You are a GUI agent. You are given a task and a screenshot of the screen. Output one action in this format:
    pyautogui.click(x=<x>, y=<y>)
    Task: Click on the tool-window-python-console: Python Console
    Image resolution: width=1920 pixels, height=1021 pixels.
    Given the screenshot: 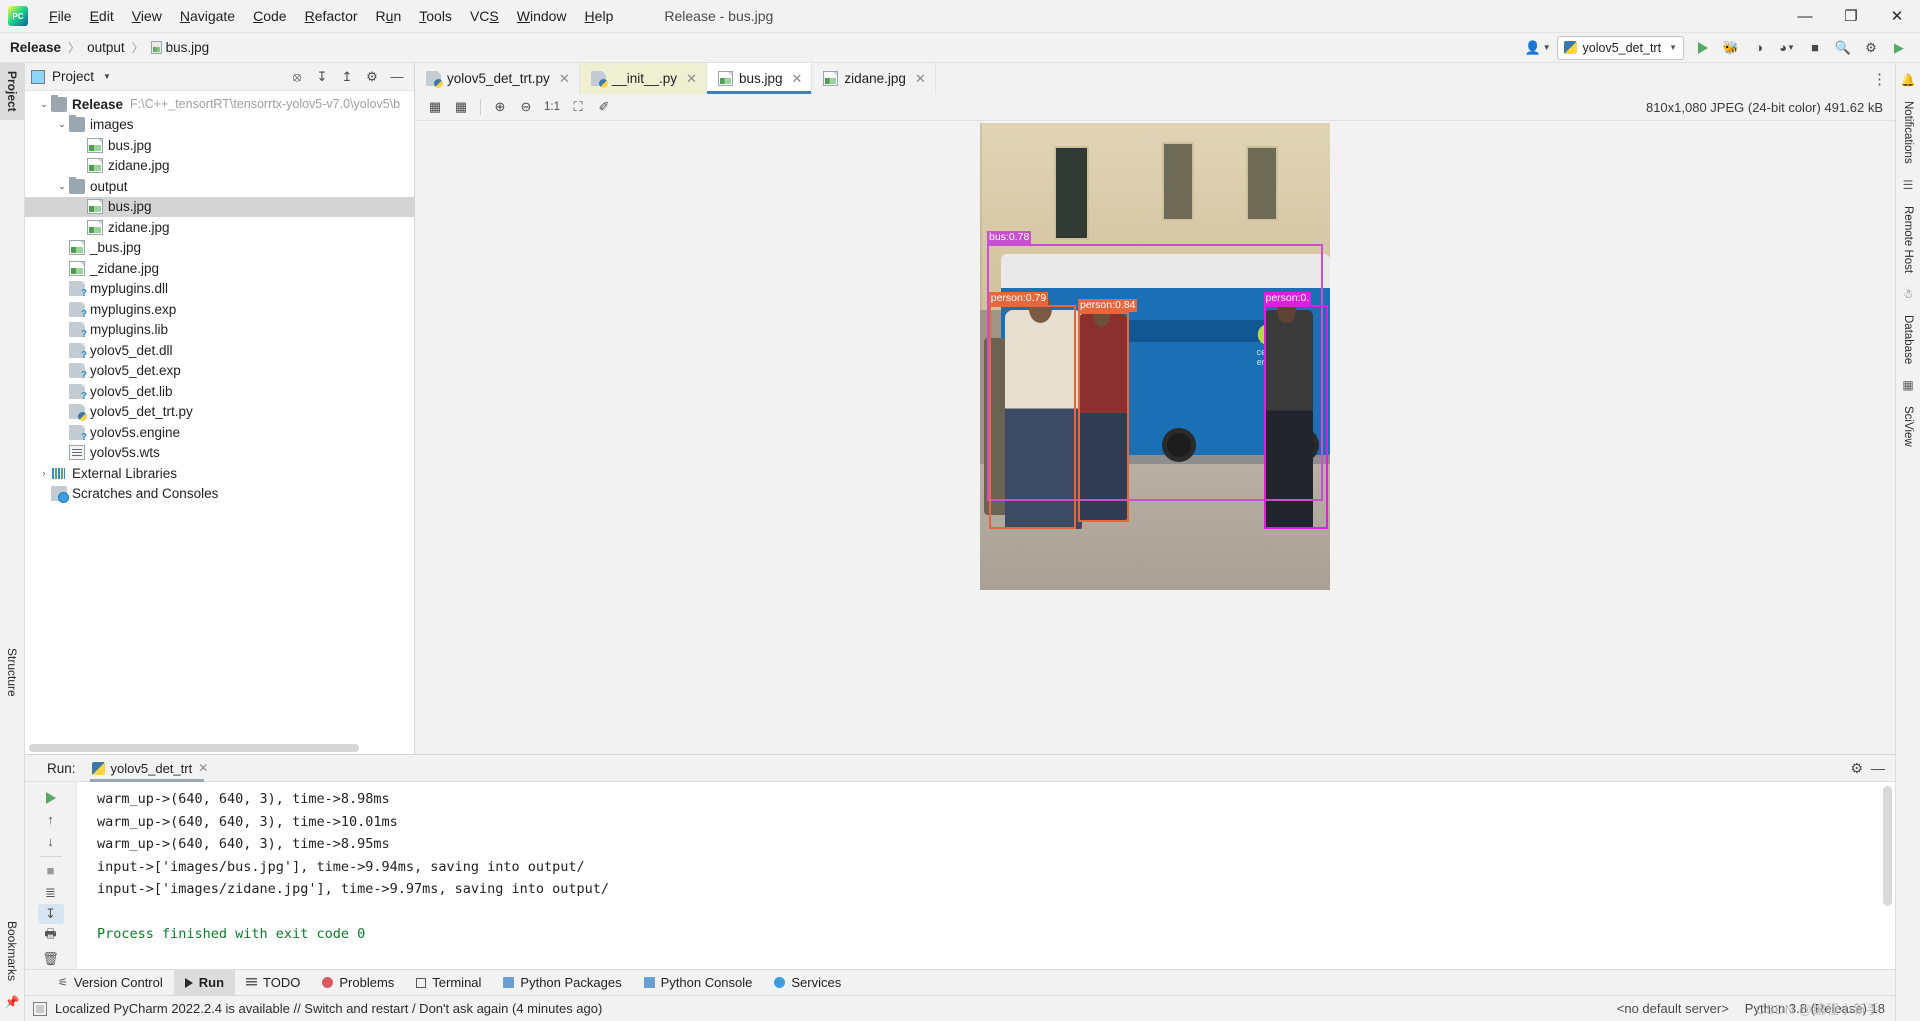 What is the action you would take?
    pyautogui.click(x=698, y=983)
    